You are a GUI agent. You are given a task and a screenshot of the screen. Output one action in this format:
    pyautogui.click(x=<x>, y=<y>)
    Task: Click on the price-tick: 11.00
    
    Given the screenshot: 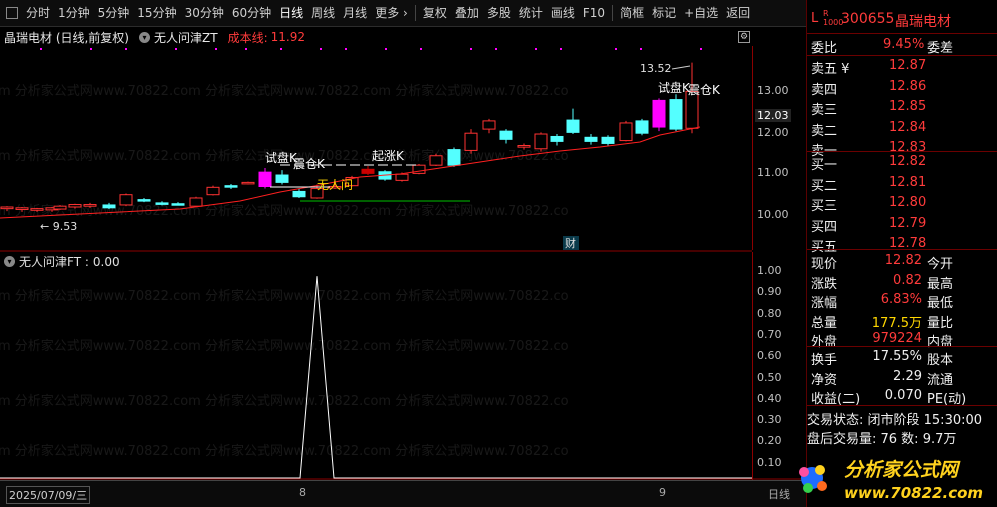 What is the action you would take?
    pyautogui.click(x=773, y=172)
    